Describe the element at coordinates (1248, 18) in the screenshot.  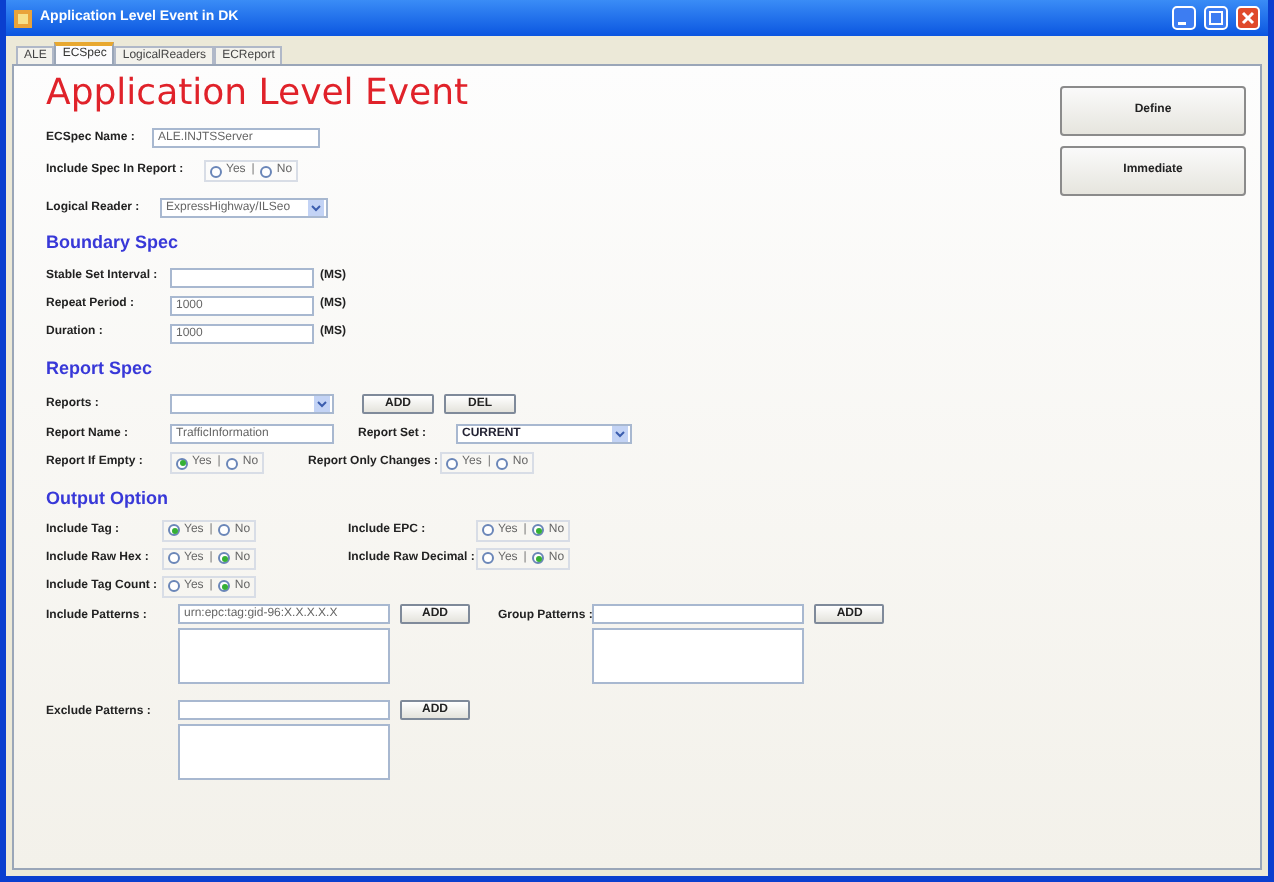
I see `close-icon` at that location.